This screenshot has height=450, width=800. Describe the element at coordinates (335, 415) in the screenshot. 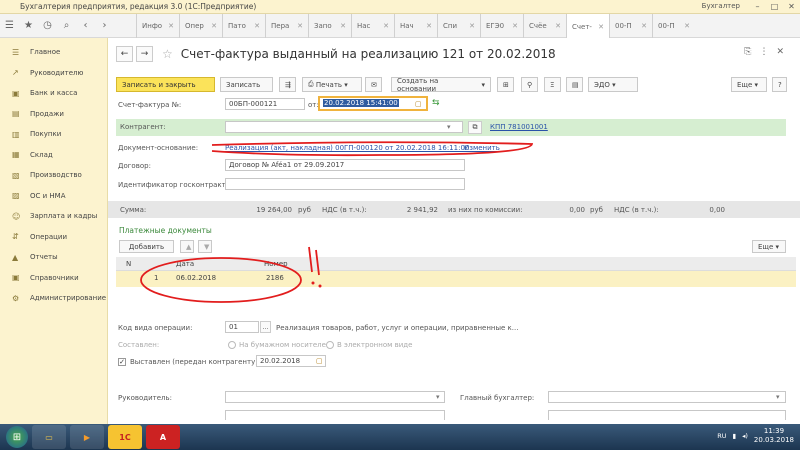

I see `head-position-input` at that location.